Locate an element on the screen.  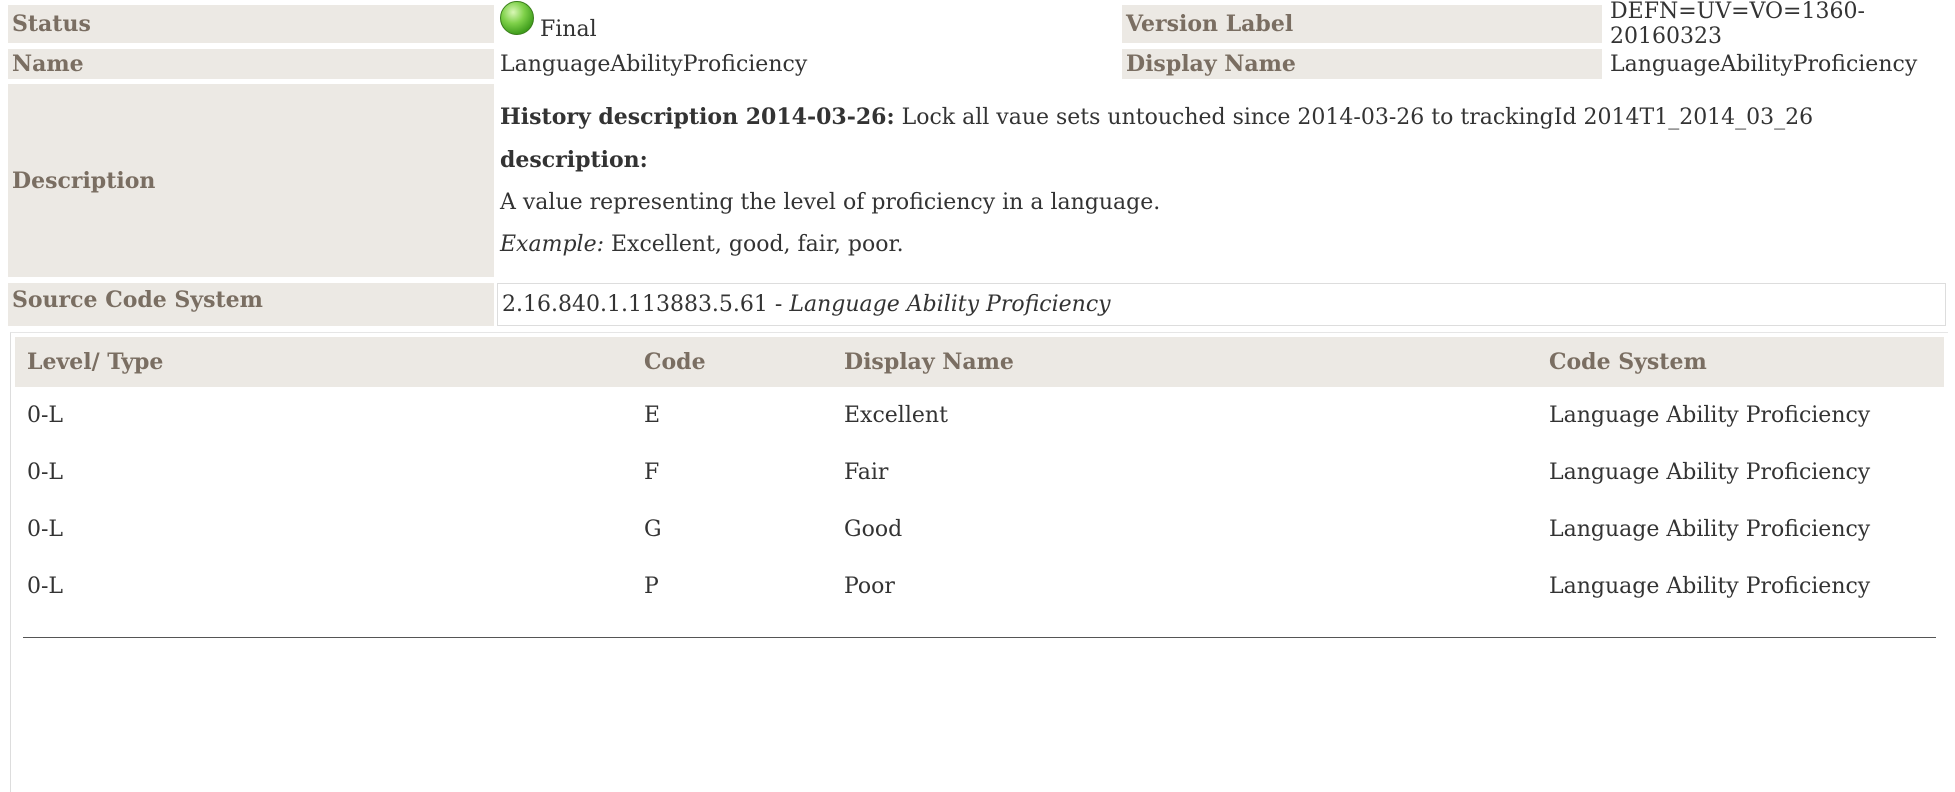
green-status-orb-icon is located at coordinates (517, 18).